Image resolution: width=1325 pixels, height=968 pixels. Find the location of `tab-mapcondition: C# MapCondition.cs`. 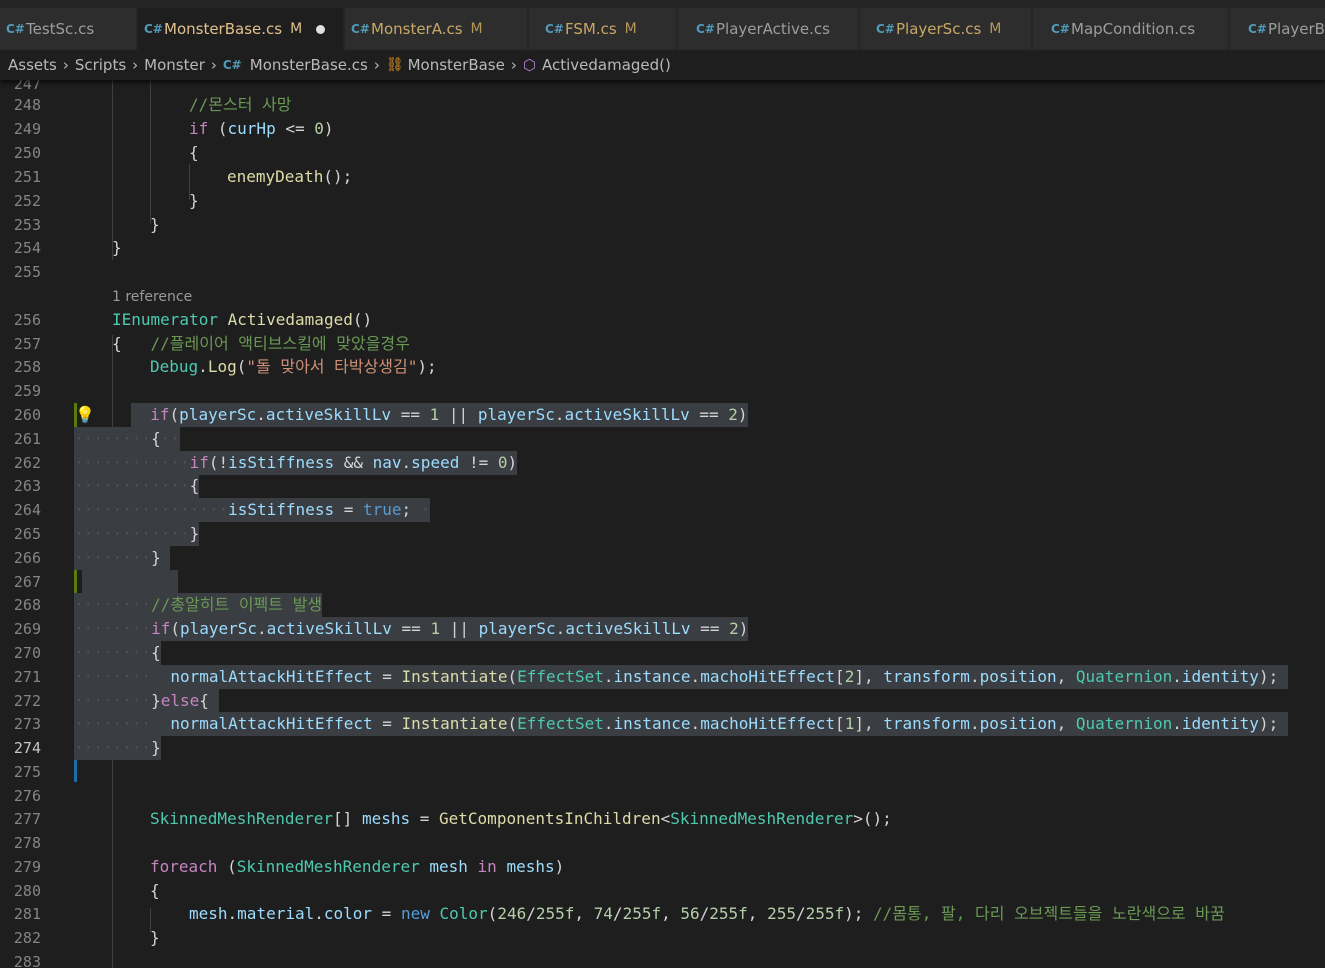

tab-mapcondition: C# MapCondition.cs is located at coordinates (1131, 29).